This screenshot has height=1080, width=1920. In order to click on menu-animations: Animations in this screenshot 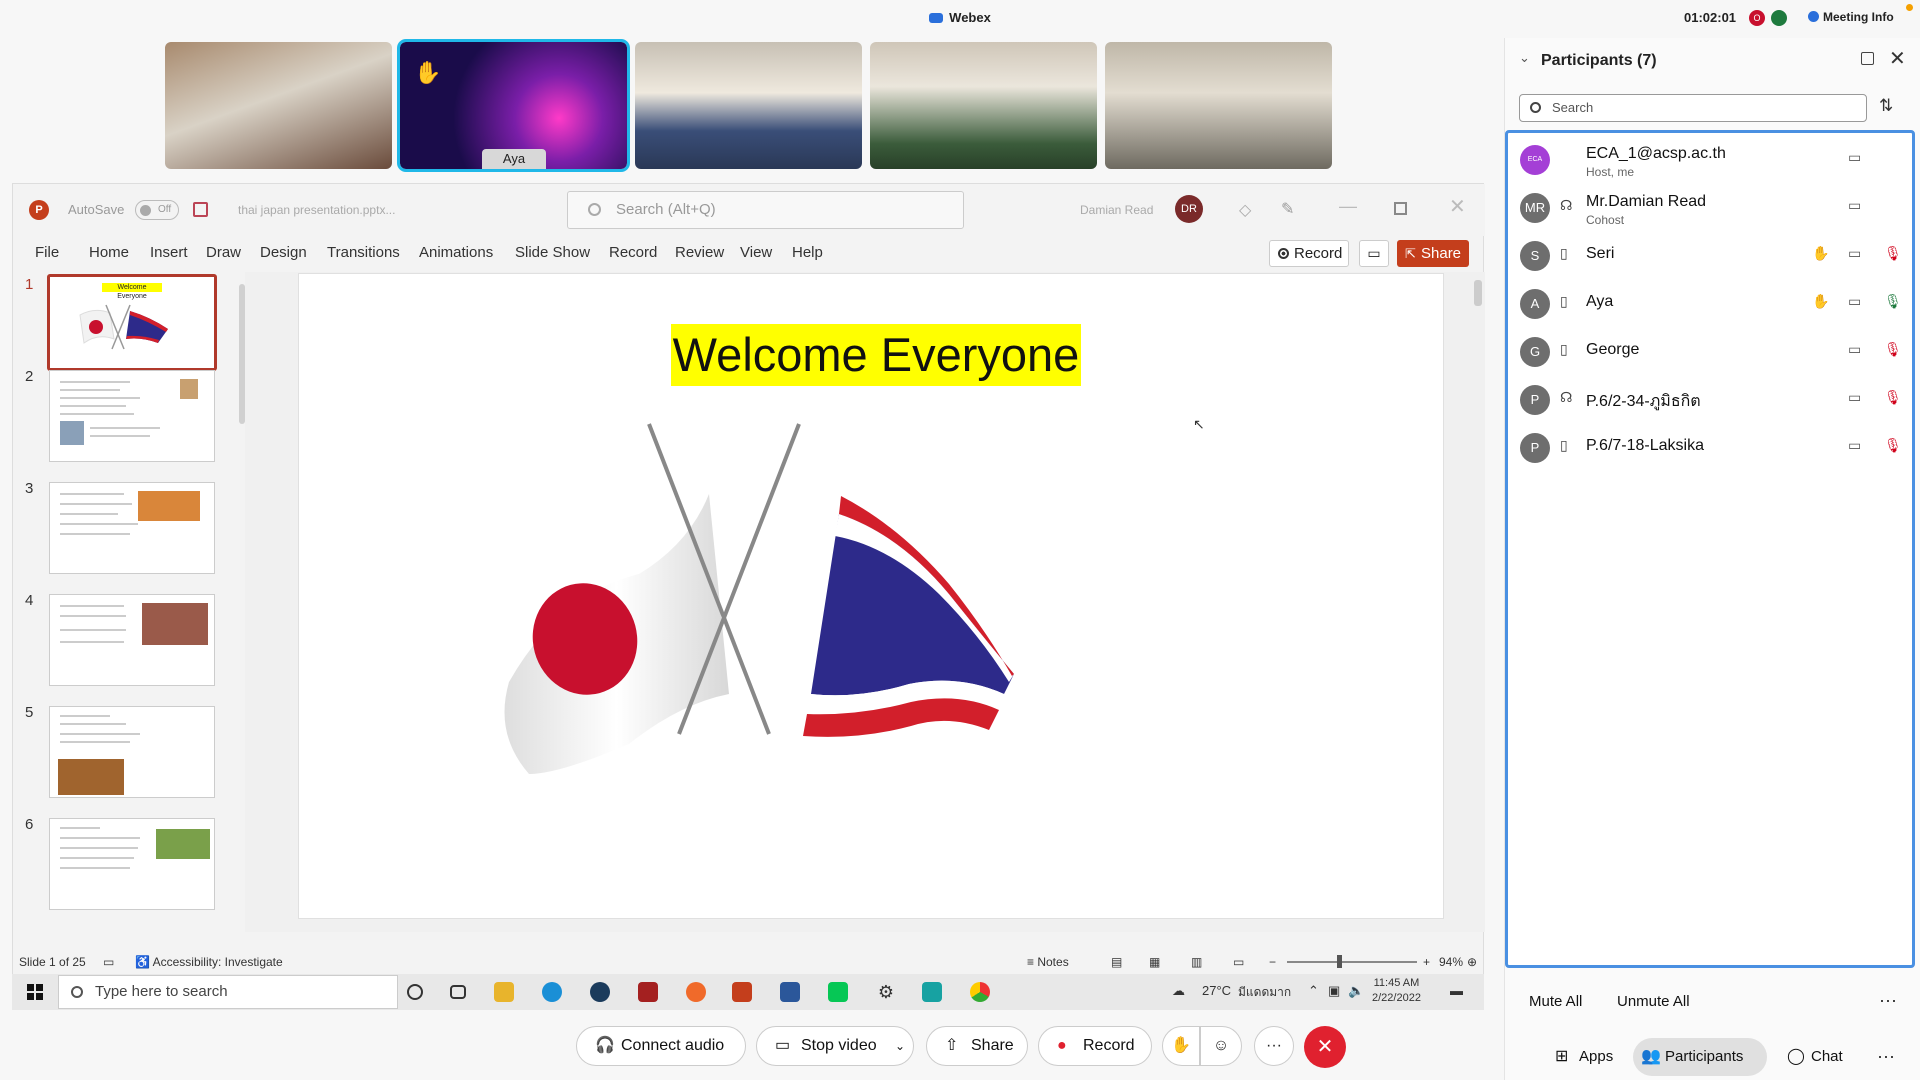, I will do `click(456, 252)`.